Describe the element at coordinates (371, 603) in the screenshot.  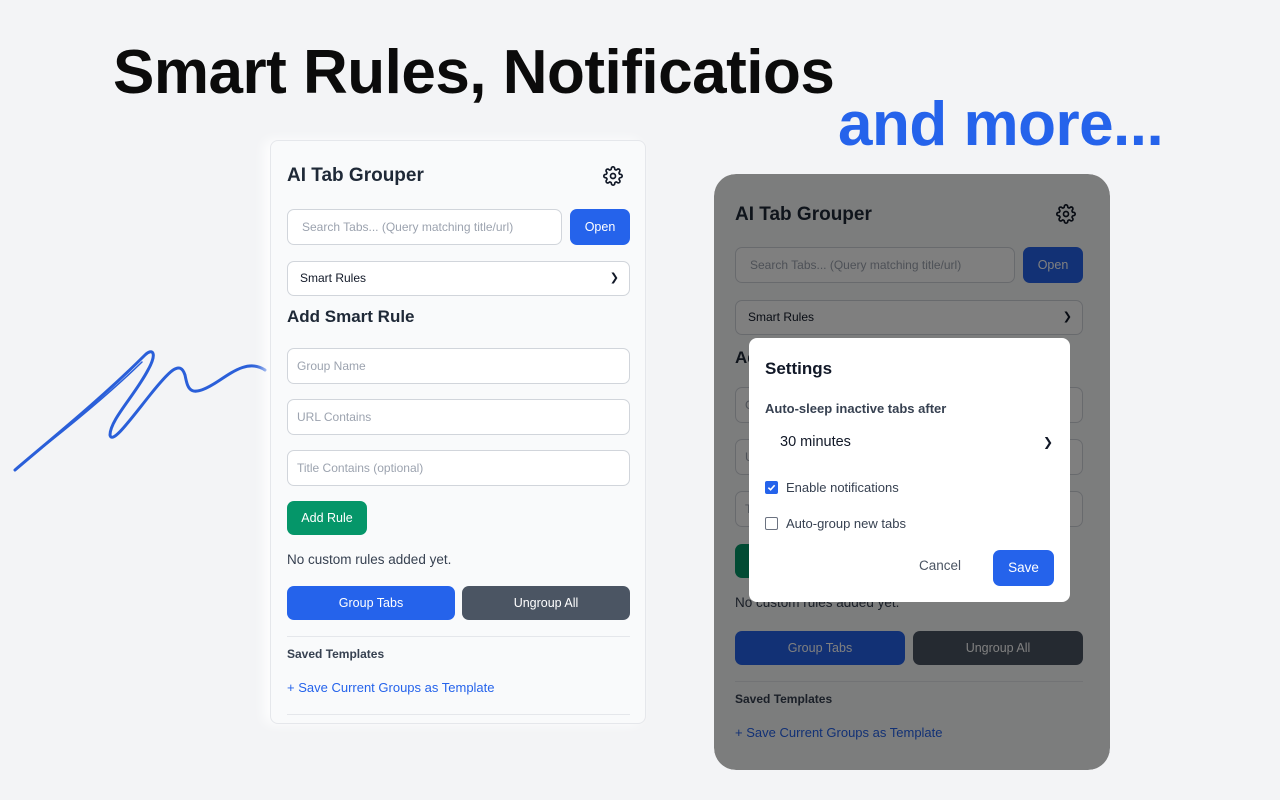
I see `group-tabs-button: Group Tabs` at that location.